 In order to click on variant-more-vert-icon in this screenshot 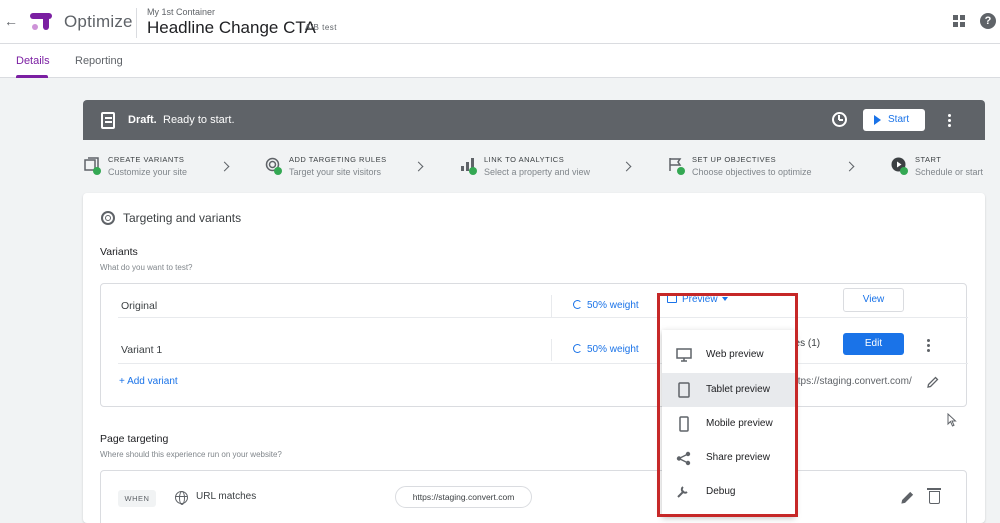, I will do `click(929, 346)`.